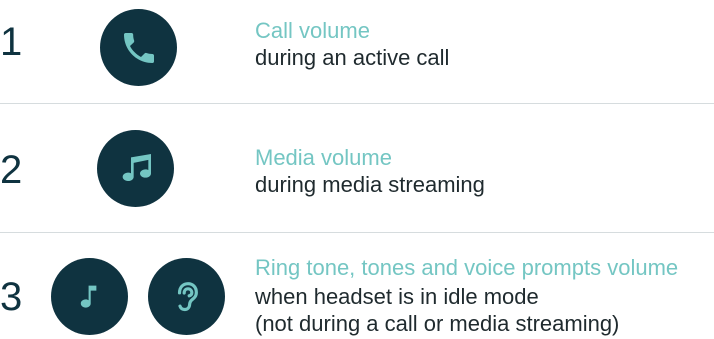  I want to click on row-description: (not during a call or media streaming), so click(437, 323).